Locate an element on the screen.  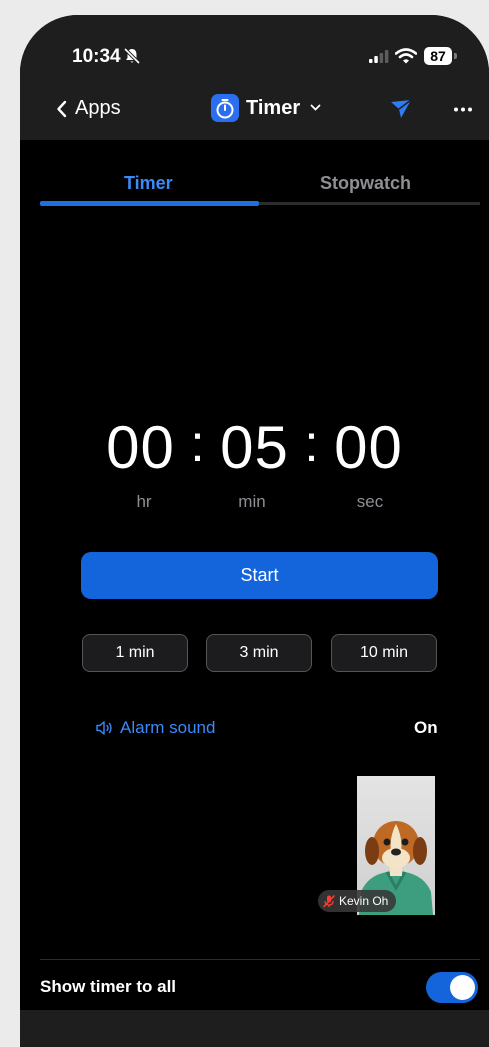
tab-active-indicator is located at coordinates (149, 203).